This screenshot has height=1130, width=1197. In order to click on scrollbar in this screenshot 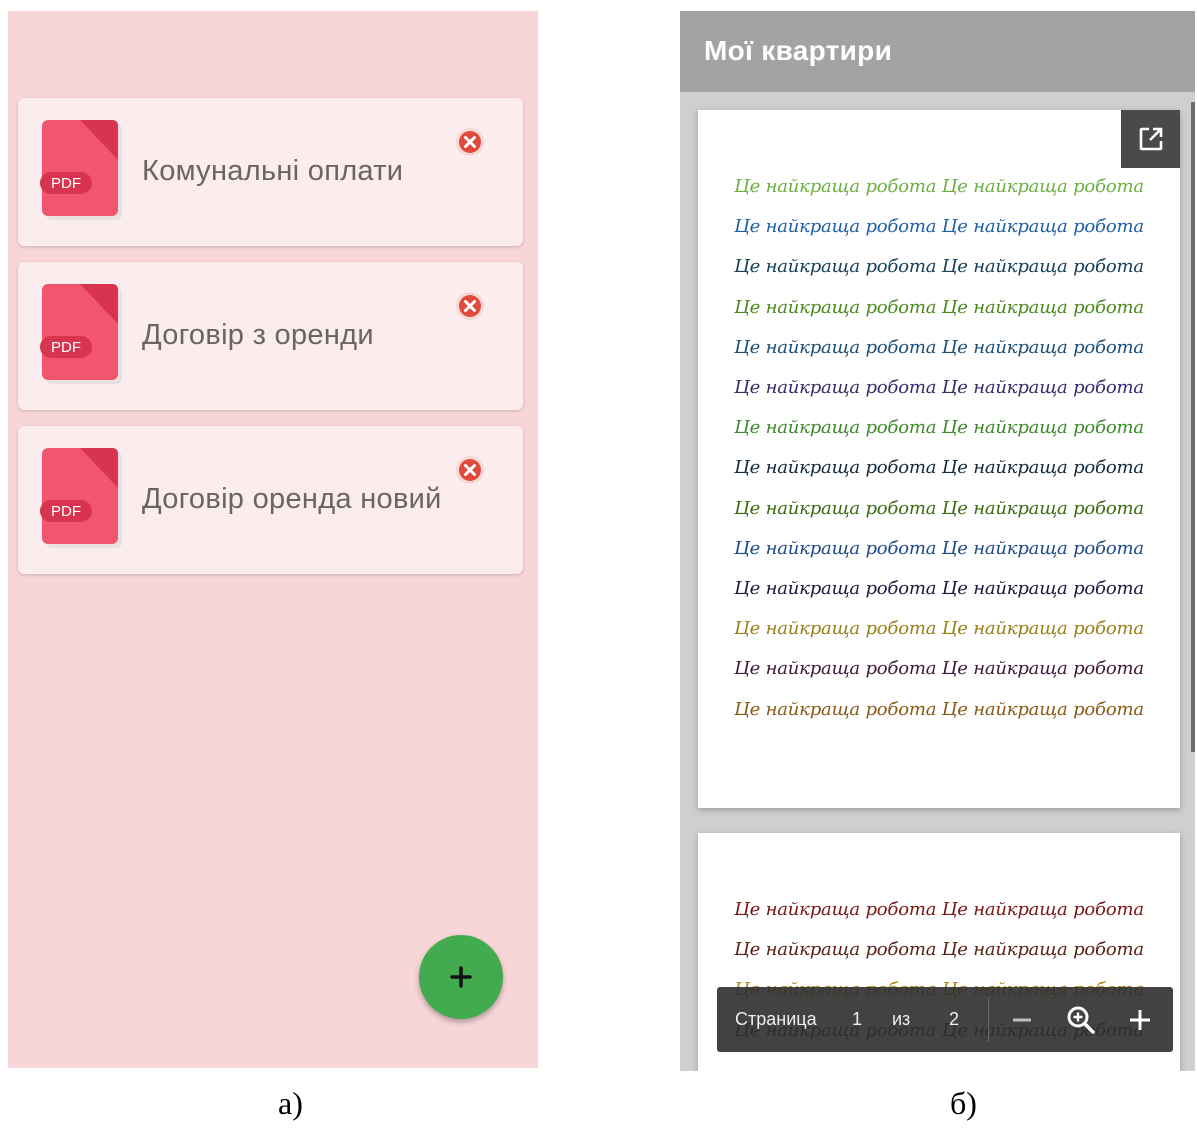, I will do `click(1193, 427)`.